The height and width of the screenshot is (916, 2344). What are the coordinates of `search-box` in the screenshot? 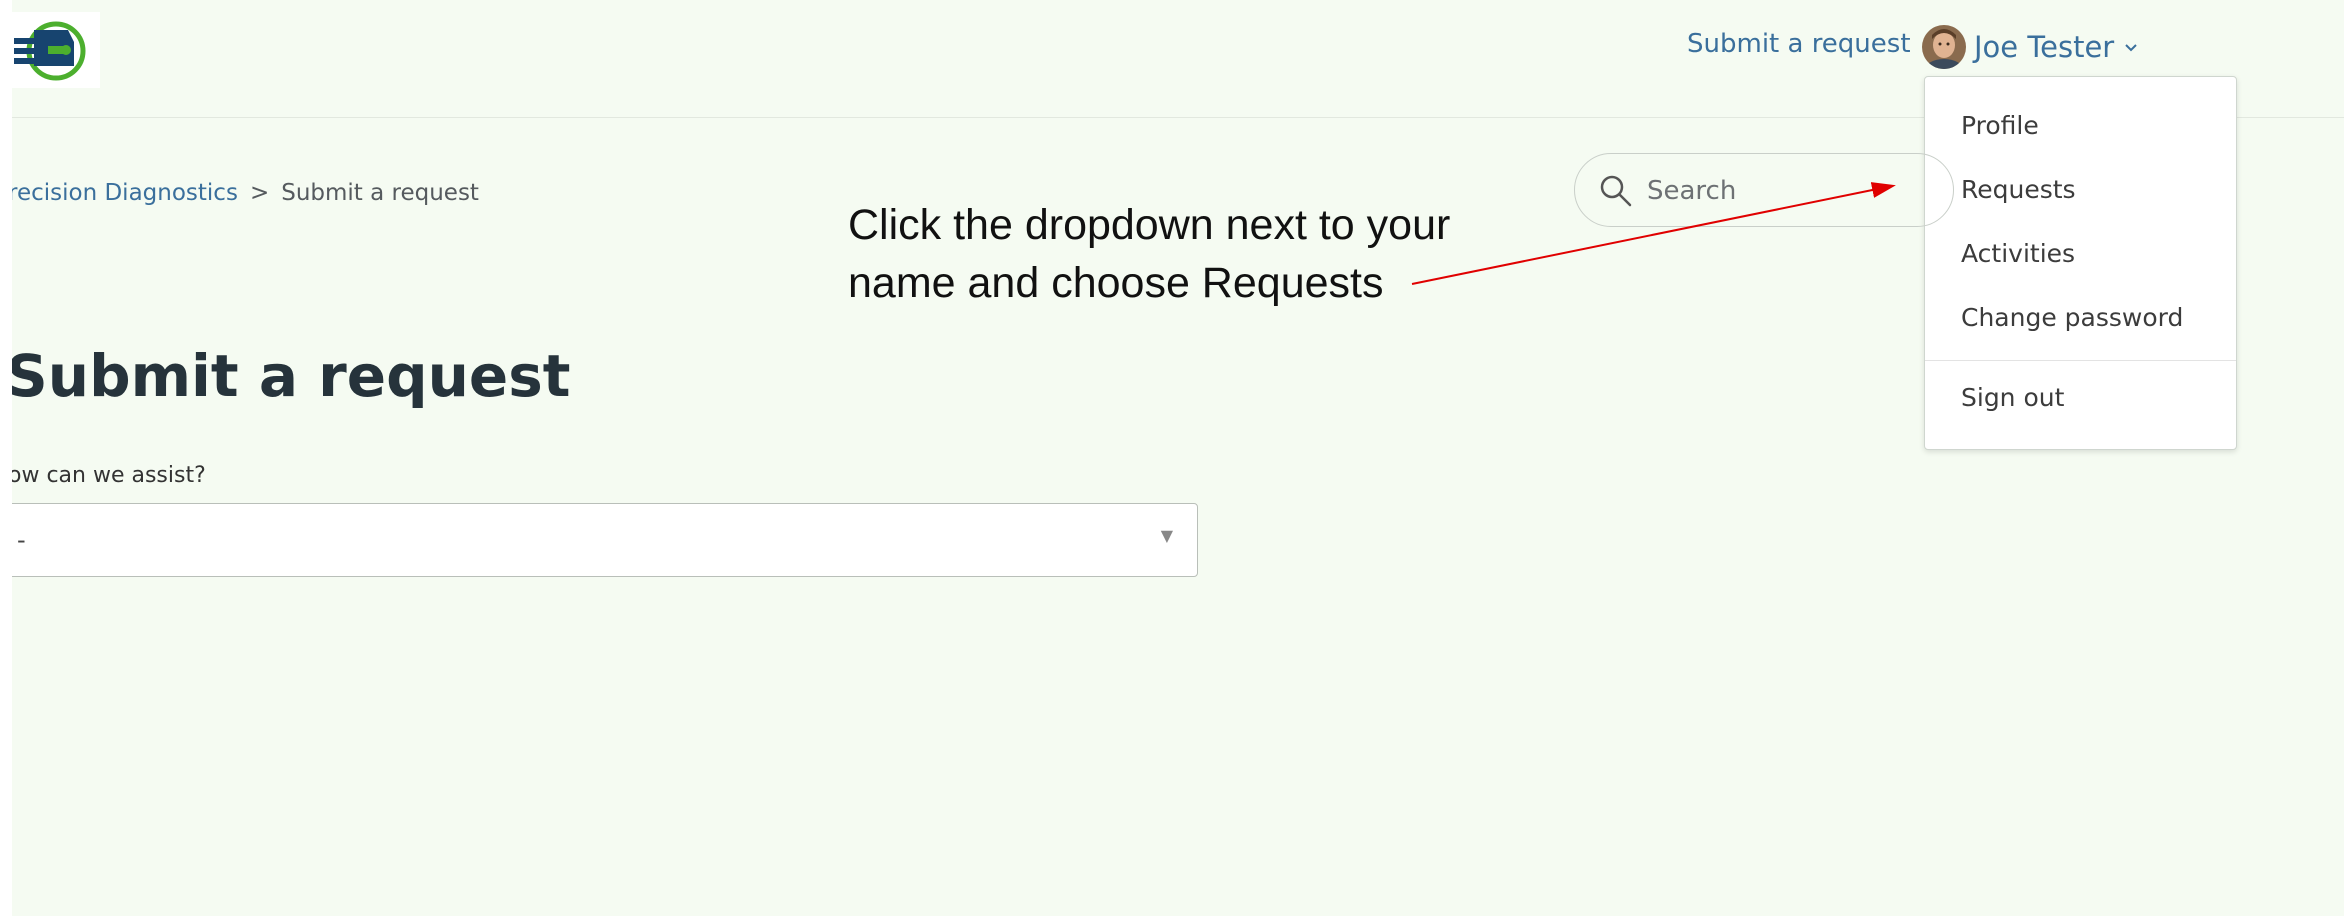 It's located at (1764, 190).